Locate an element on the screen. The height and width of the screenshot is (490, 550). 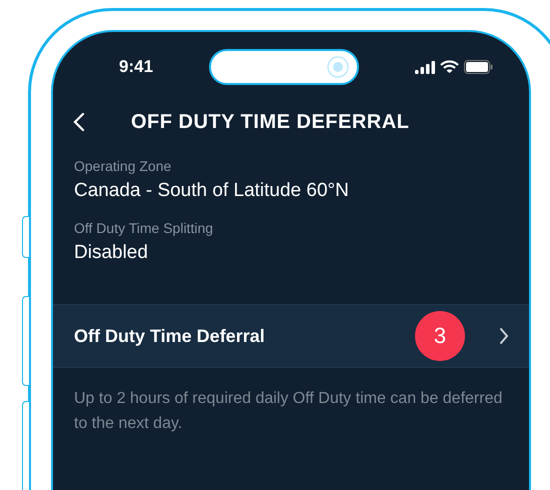
status-time: 9:41 is located at coordinates (136, 67).